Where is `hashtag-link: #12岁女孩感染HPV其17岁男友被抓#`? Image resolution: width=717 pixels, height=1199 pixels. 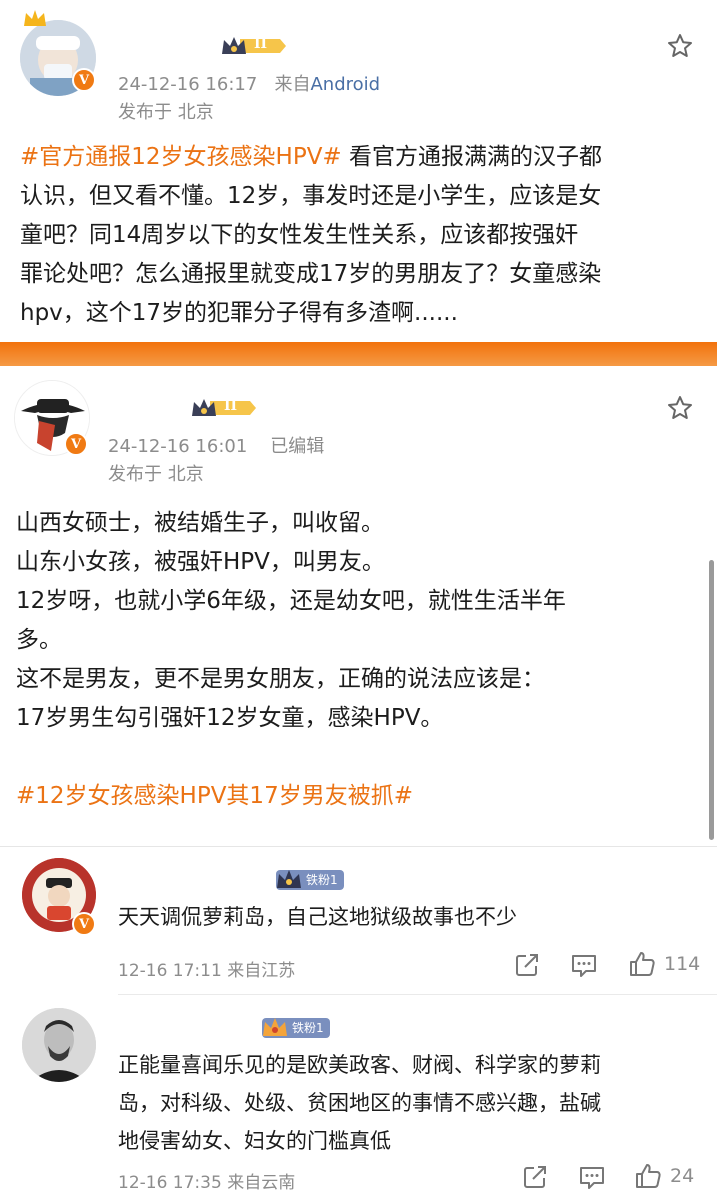
hashtag-link: #12岁女孩感染HPV其17岁男友被抓# is located at coordinates (361, 796).